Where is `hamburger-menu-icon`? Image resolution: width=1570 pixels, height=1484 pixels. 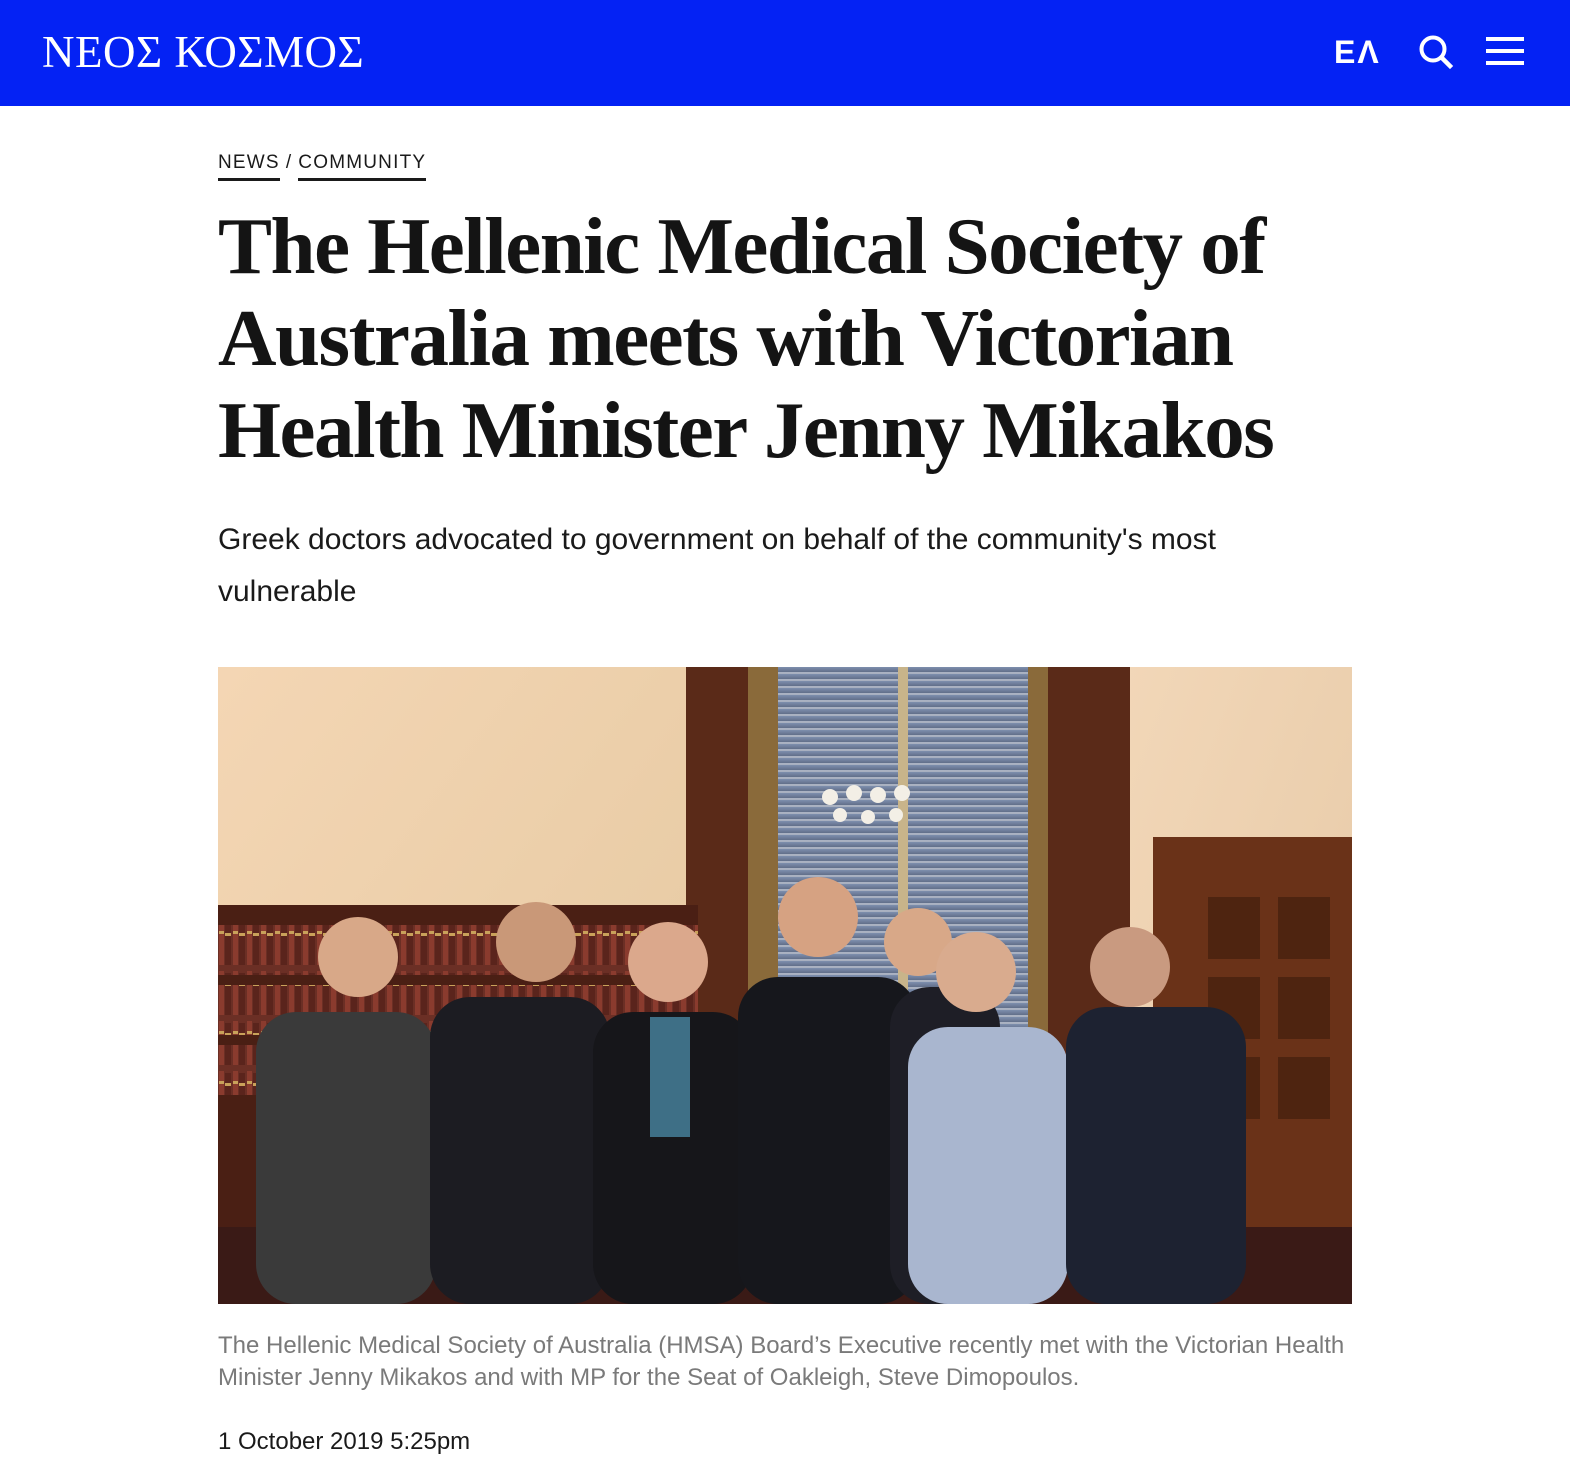
hamburger-menu-icon is located at coordinates (1505, 51).